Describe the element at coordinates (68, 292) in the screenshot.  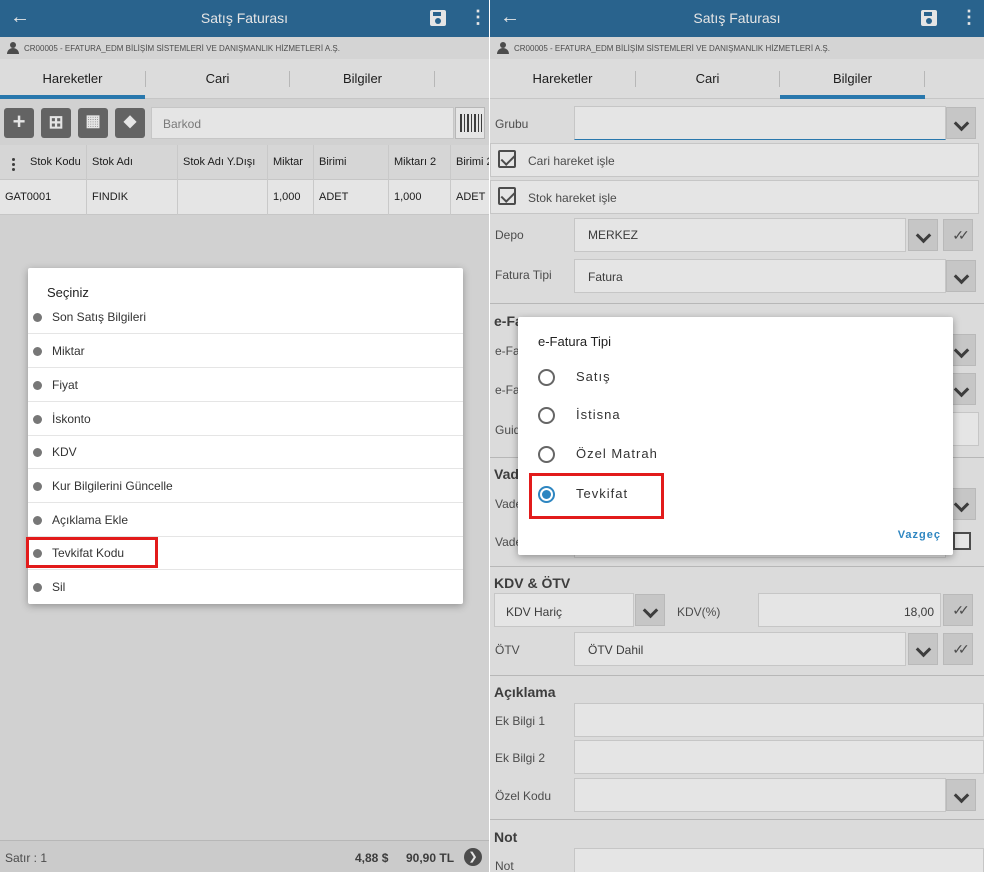
I see `dialog-title: Seçiniz` at that location.